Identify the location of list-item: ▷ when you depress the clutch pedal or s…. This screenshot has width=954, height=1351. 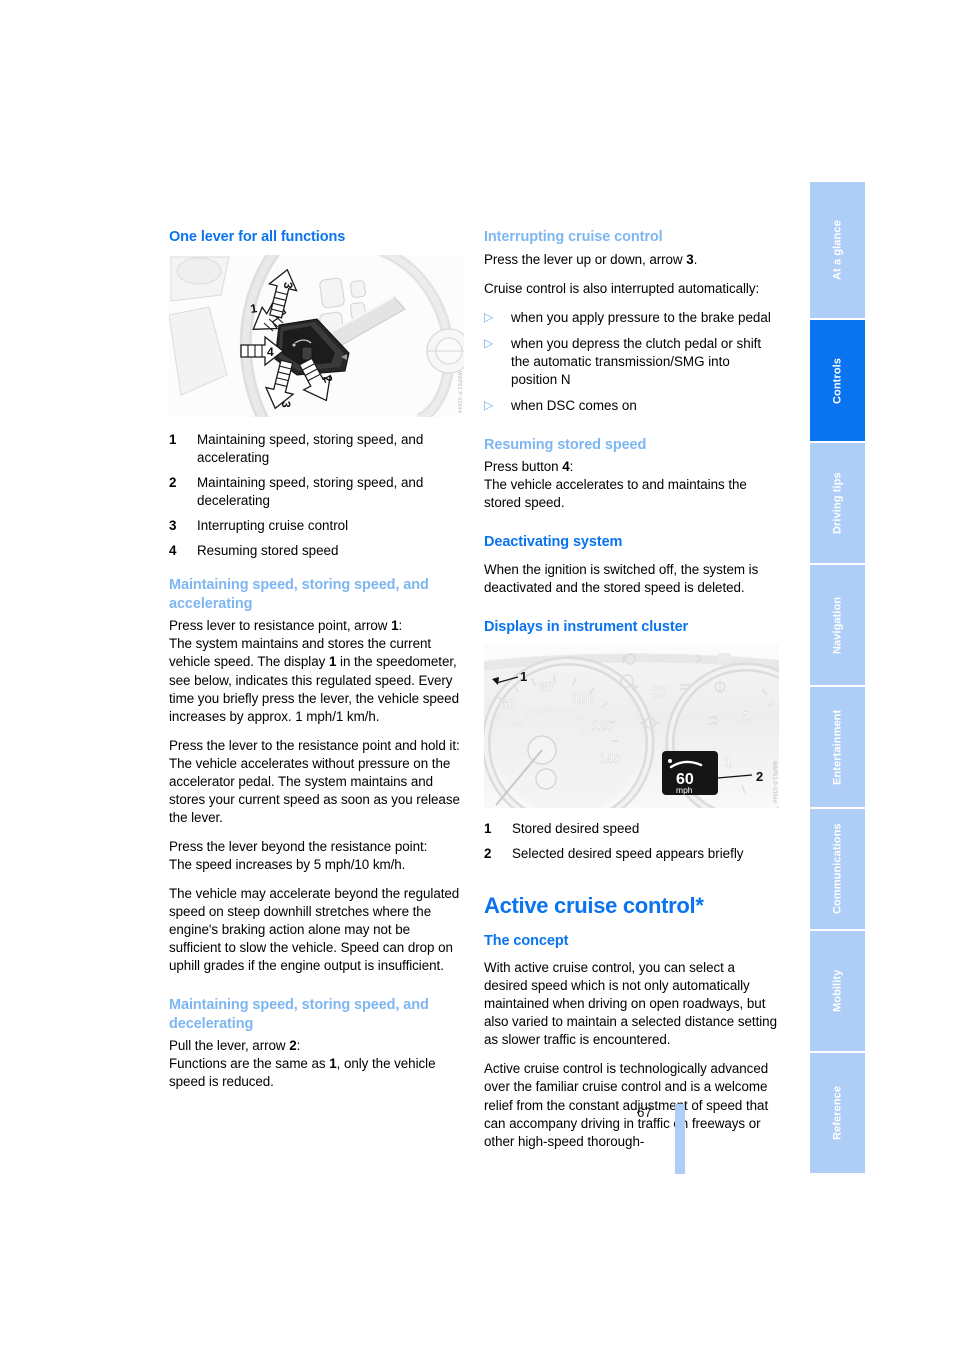
(631, 362).